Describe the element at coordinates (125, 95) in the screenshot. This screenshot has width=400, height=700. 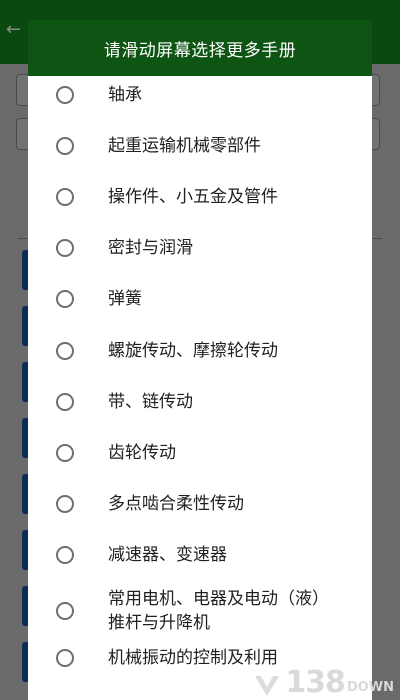
I see `option-label: 轴承` at that location.